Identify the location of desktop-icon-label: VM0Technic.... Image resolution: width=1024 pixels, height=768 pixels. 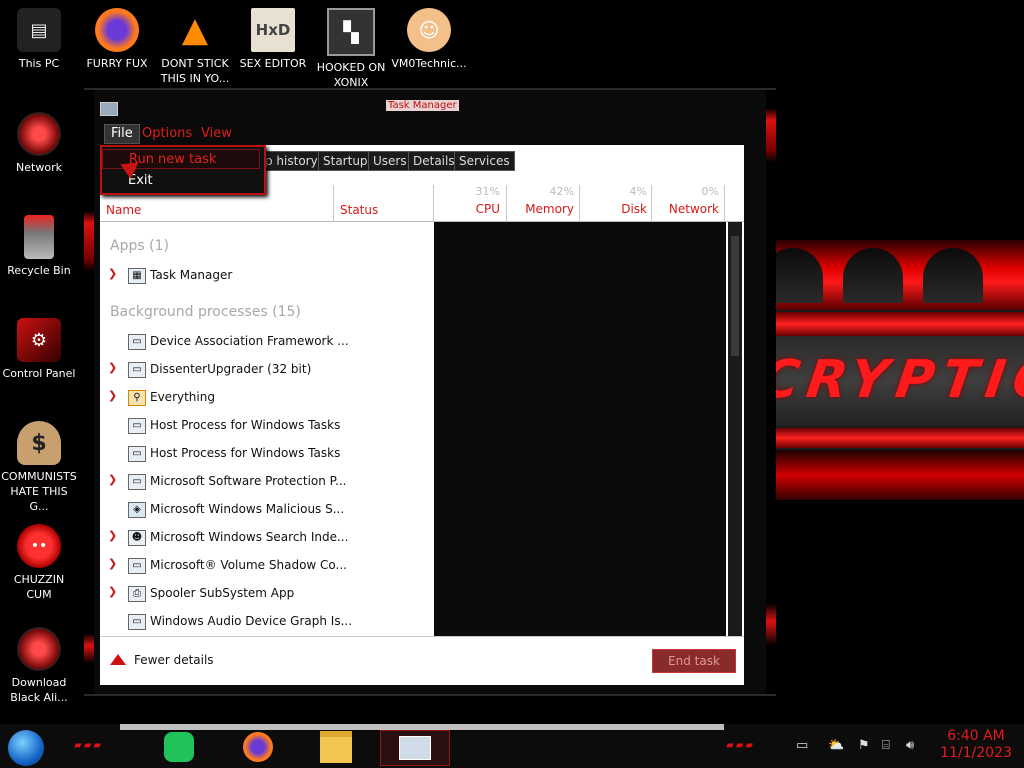
(429, 63).